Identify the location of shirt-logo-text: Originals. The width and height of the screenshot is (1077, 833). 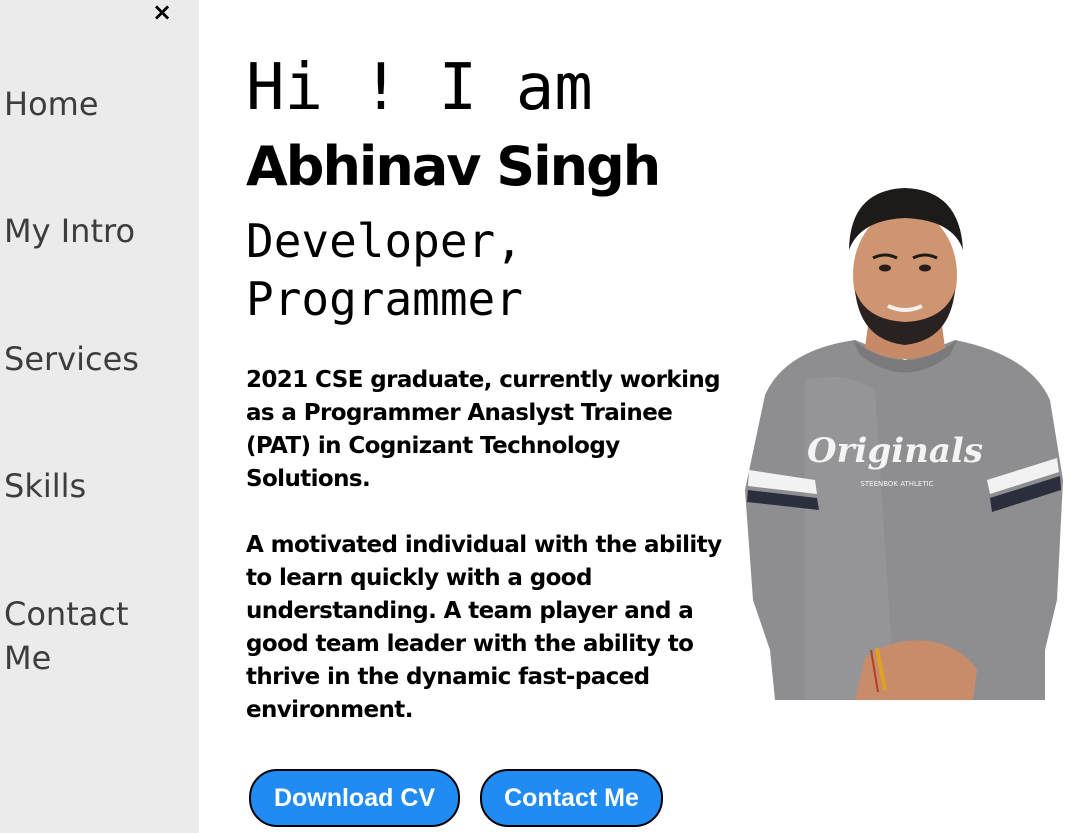
(895, 451).